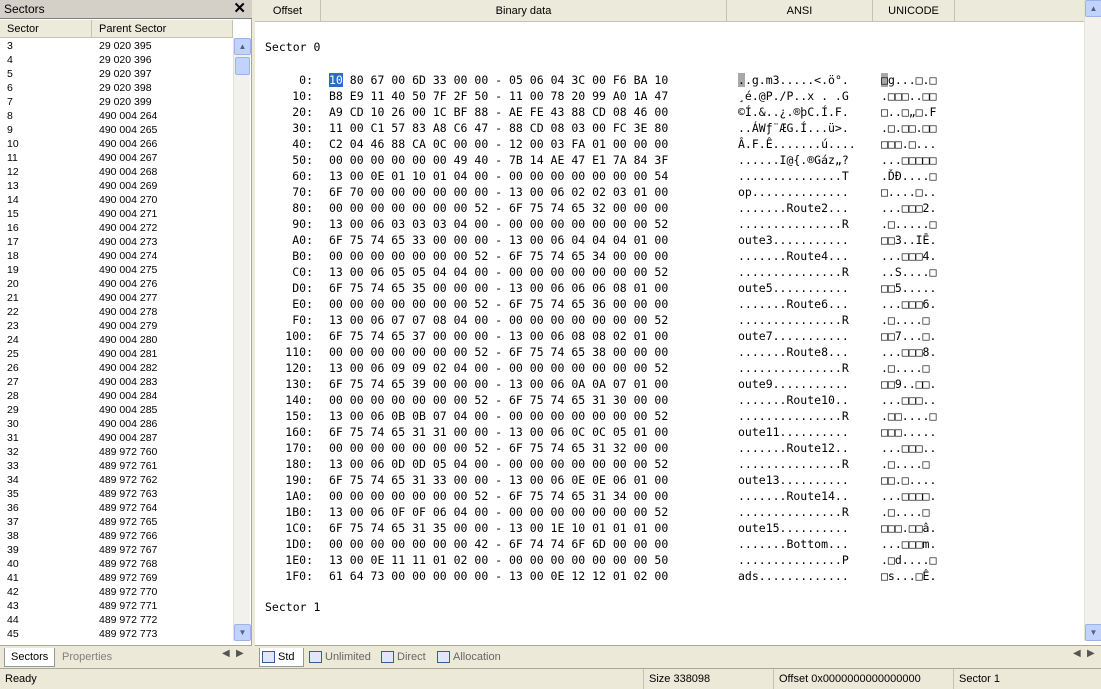 This screenshot has width=1101, height=689. I want to click on table-row: 9 490 004 265, so click(116, 130).